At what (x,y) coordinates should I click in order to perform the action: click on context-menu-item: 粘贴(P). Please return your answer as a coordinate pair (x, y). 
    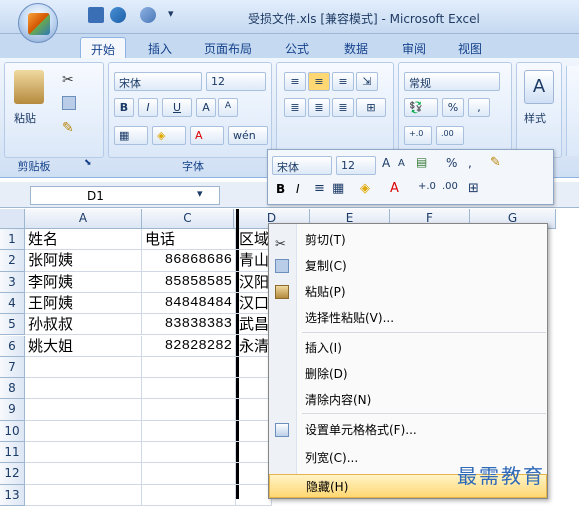
    Looking at the image, I should click on (408, 292).